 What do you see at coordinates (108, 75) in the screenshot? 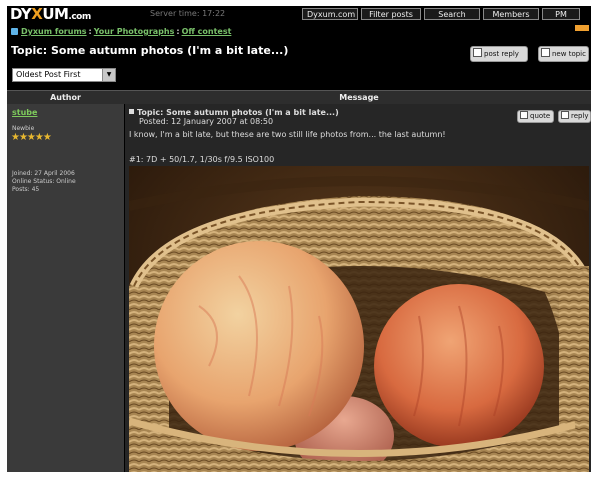
I see `chevron-down-icon: ▼` at bounding box center [108, 75].